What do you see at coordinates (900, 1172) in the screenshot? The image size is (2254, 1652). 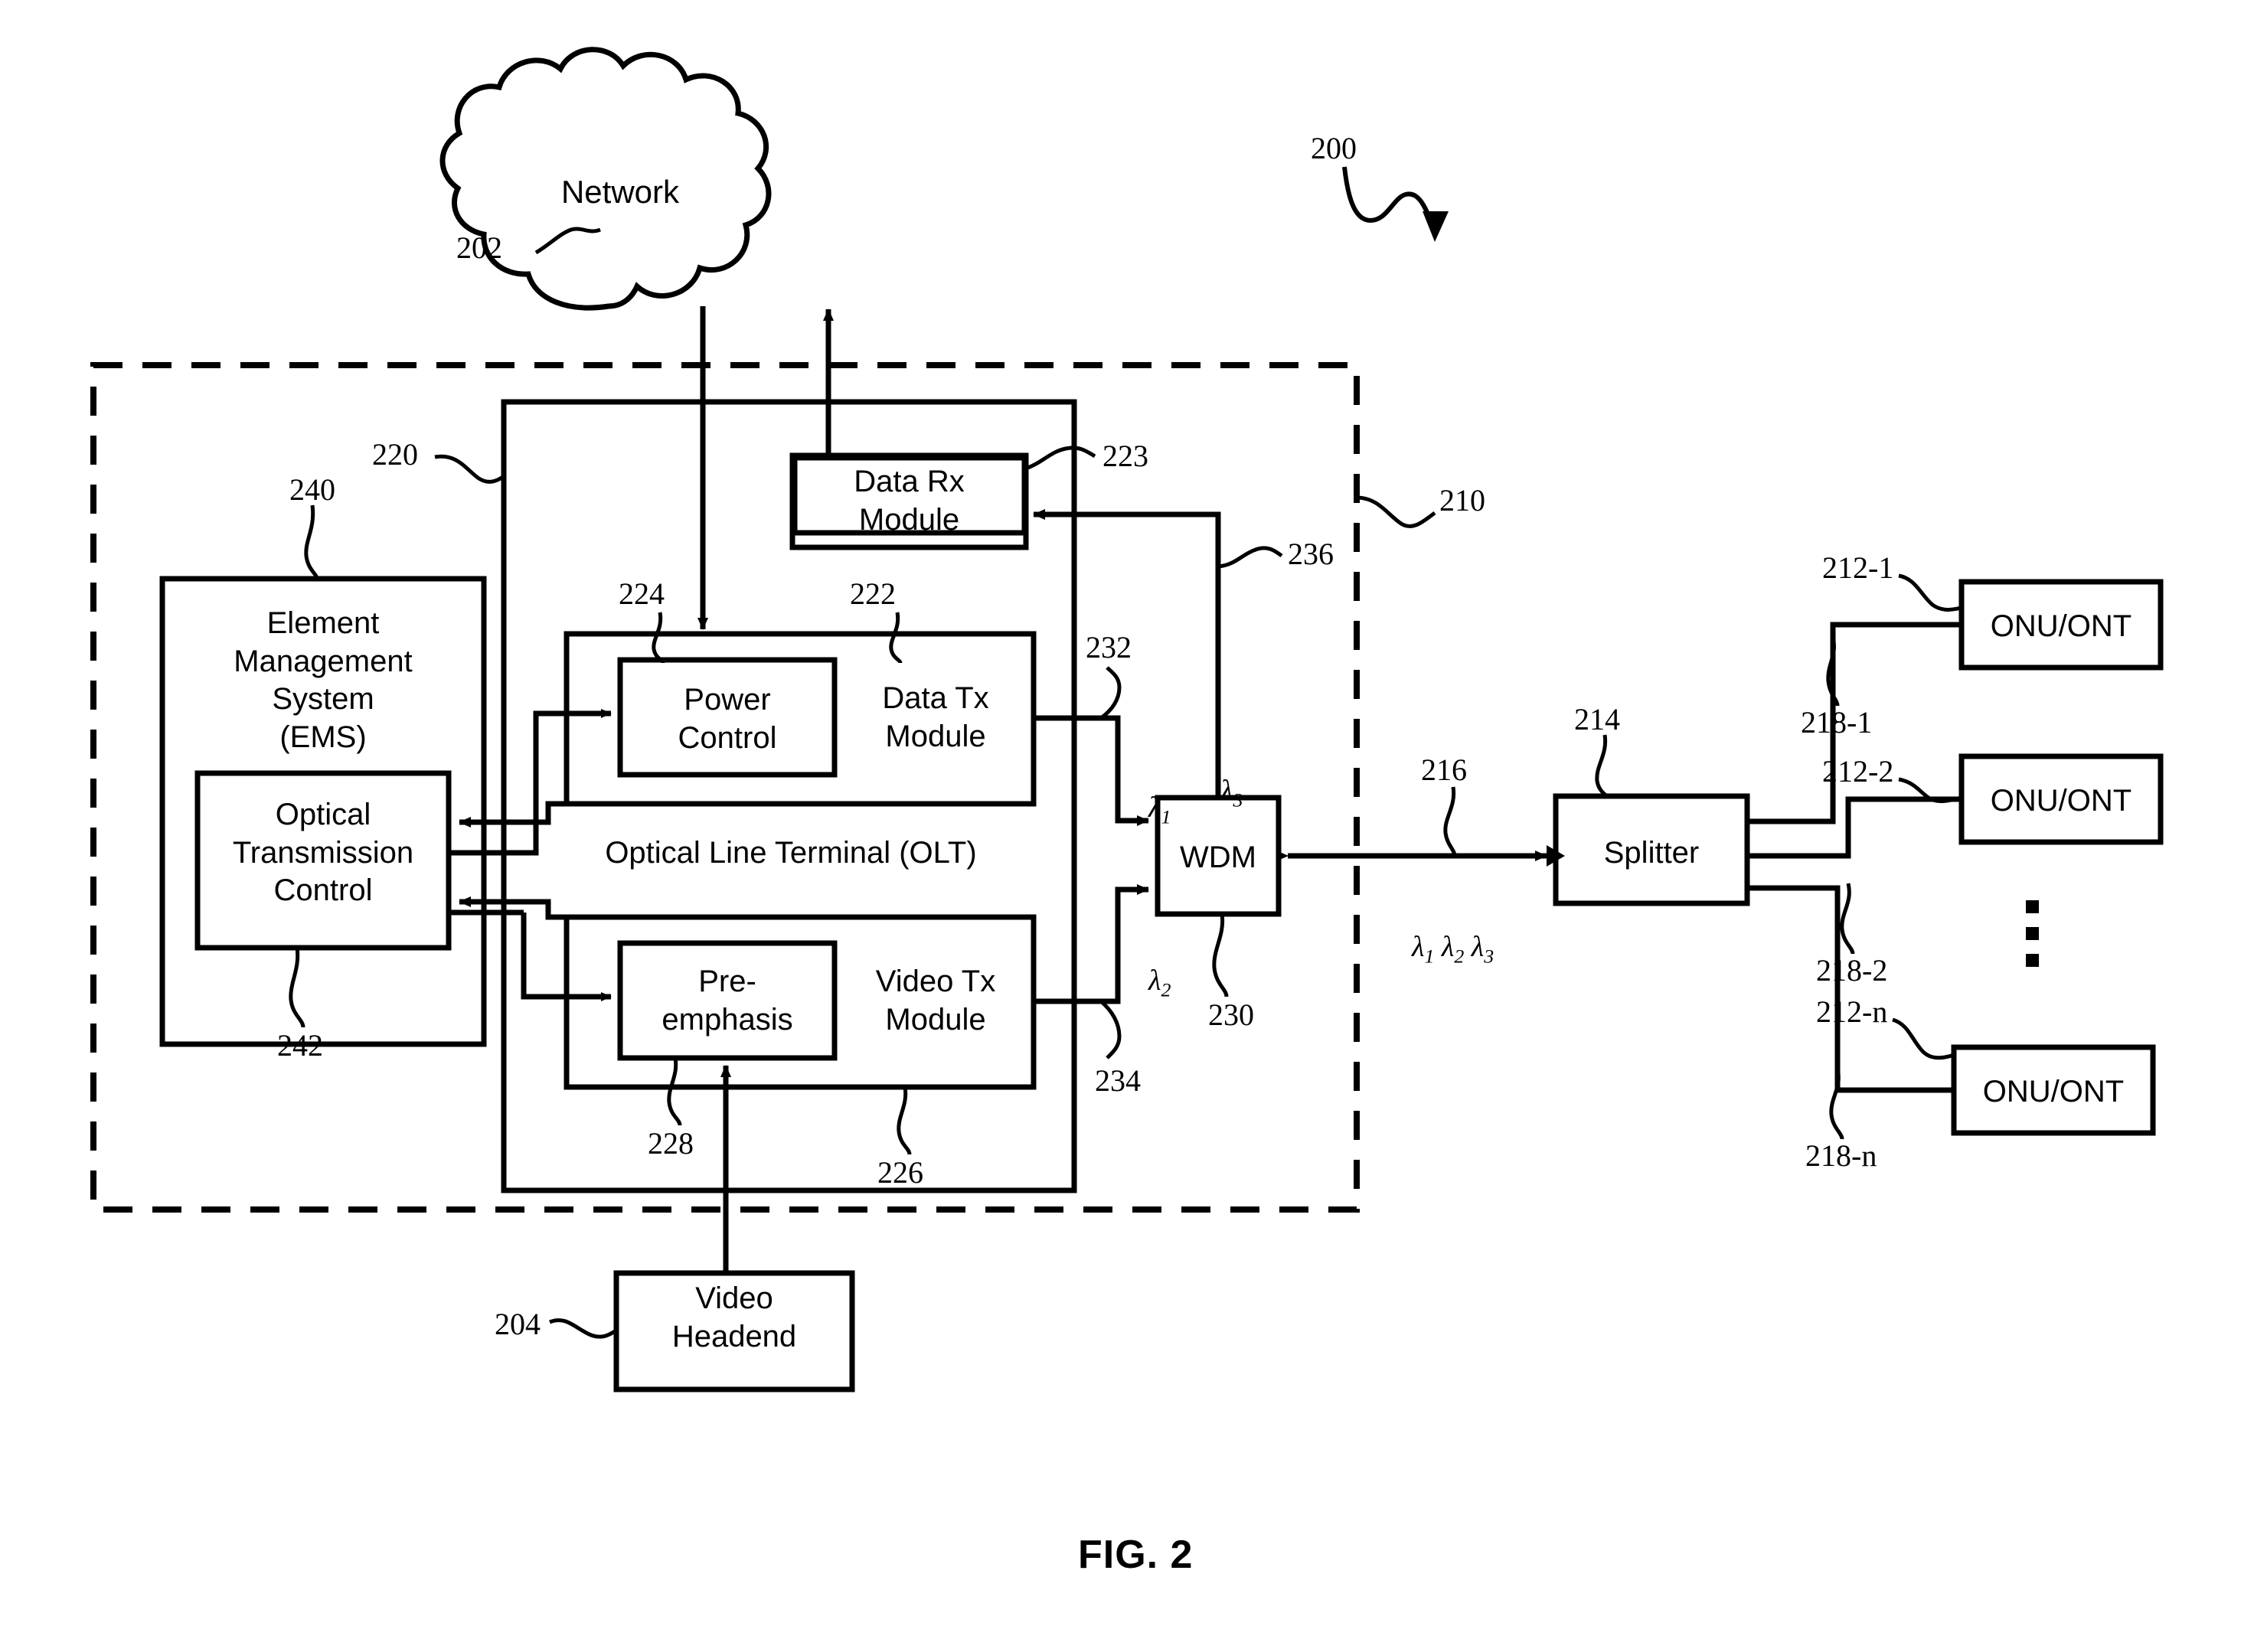 I see `ref-226: 226` at bounding box center [900, 1172].